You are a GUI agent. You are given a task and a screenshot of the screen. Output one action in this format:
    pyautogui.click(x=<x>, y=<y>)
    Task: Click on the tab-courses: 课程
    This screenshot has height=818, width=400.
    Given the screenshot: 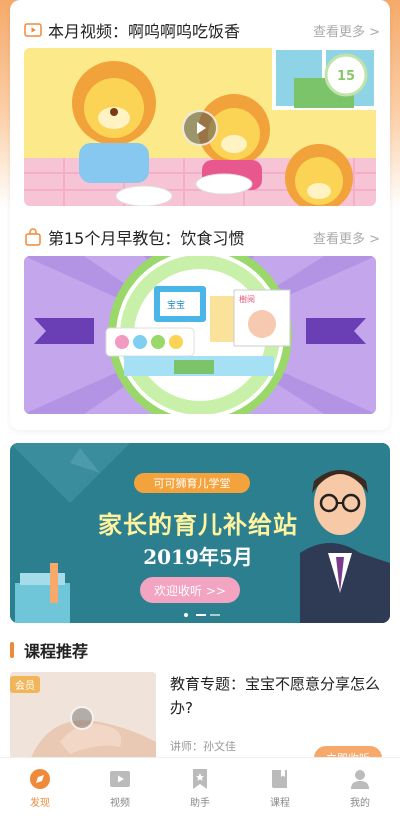 What is the action you would take?
    pyautogui.click(x=280, y=788)
    